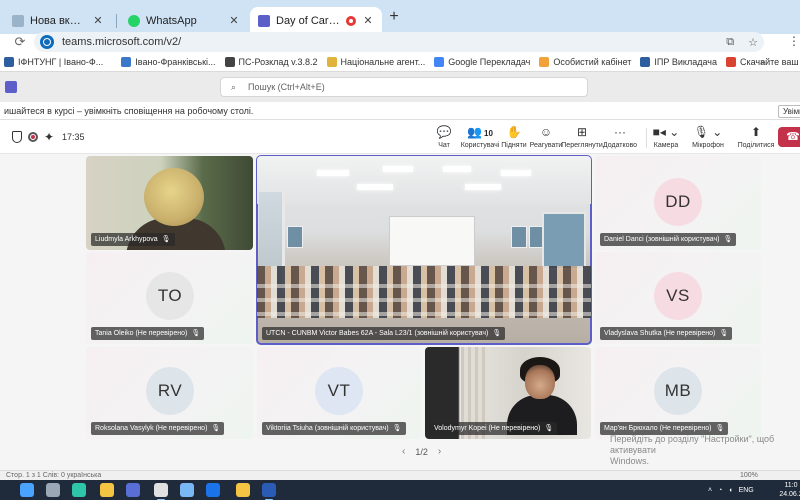 The image size is (800, 500). Describe the element at coordinates (678, 390) in the screenshot. I see `avatar-initials: MB` at that location.